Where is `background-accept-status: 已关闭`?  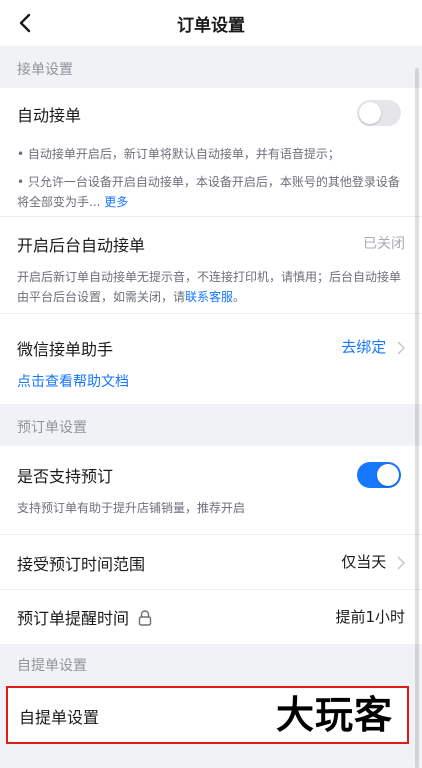 background-accept-status: 已关闭 is located at coordinates (384, 244).